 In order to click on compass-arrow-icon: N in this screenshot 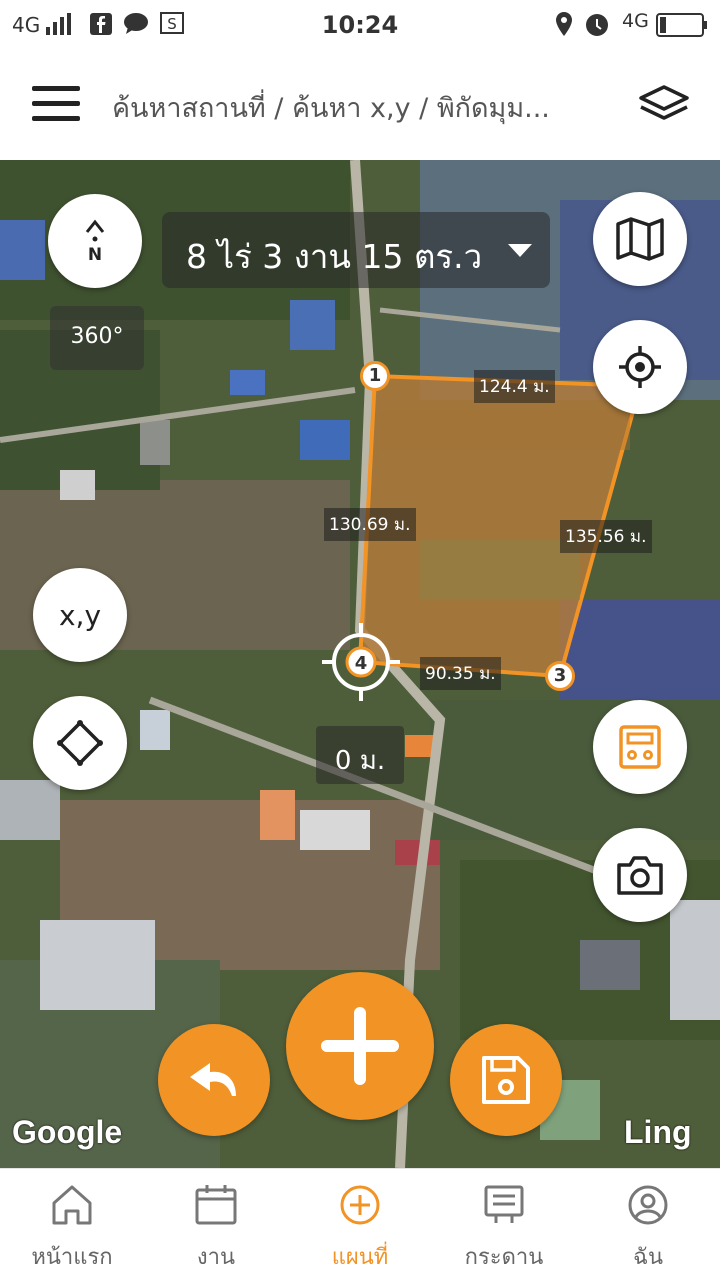, I will do `click(95, 242)`.